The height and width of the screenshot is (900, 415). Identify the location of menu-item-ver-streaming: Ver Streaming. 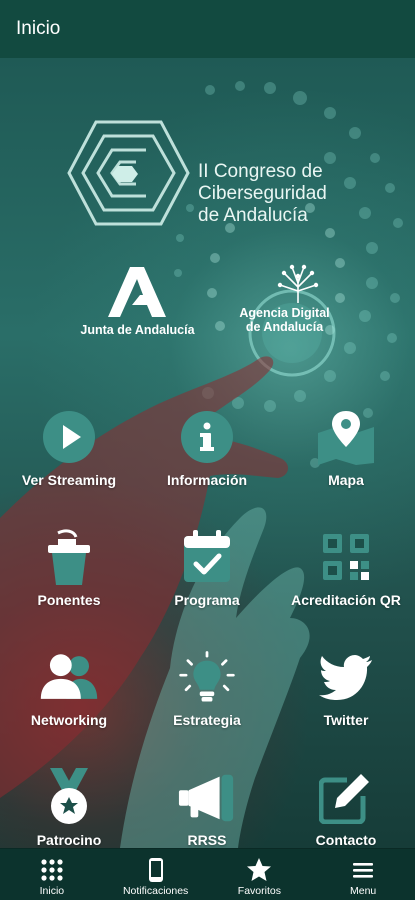
(69, 463).